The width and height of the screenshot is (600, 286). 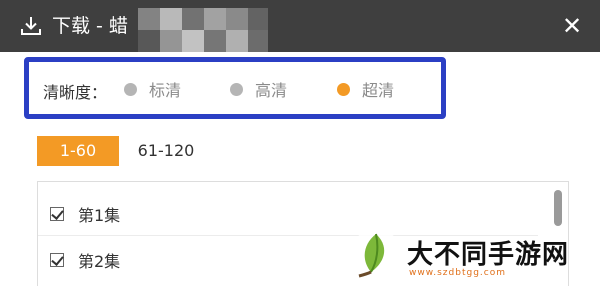 I want to click on quality-option-label: 超清, so click(x=378, y=90).